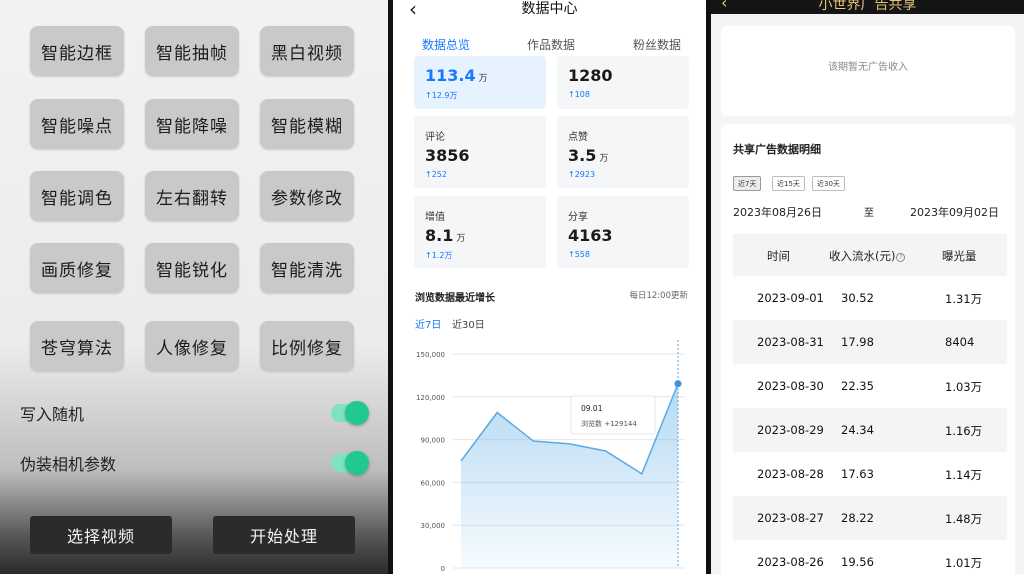 Image resolution: width=1024 pixels, height=574 pixels. Describe the element at coordinates (582, 174) in the screenshot. I see `stat-change: ↑2923` at that location.